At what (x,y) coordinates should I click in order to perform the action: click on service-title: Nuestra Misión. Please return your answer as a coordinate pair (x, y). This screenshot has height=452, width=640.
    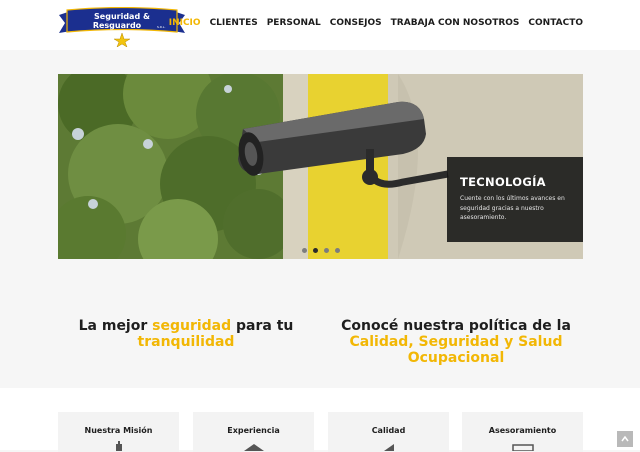
    Looking at the image, I should click on (118, 430).